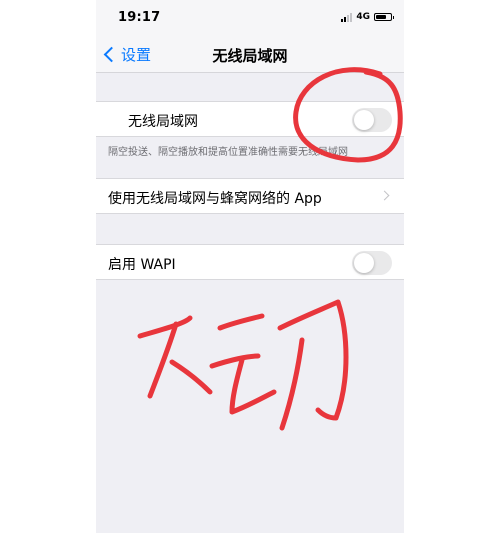 The image size is (500, 533). I want to click on chevron-right-icon, so click(384, 195).